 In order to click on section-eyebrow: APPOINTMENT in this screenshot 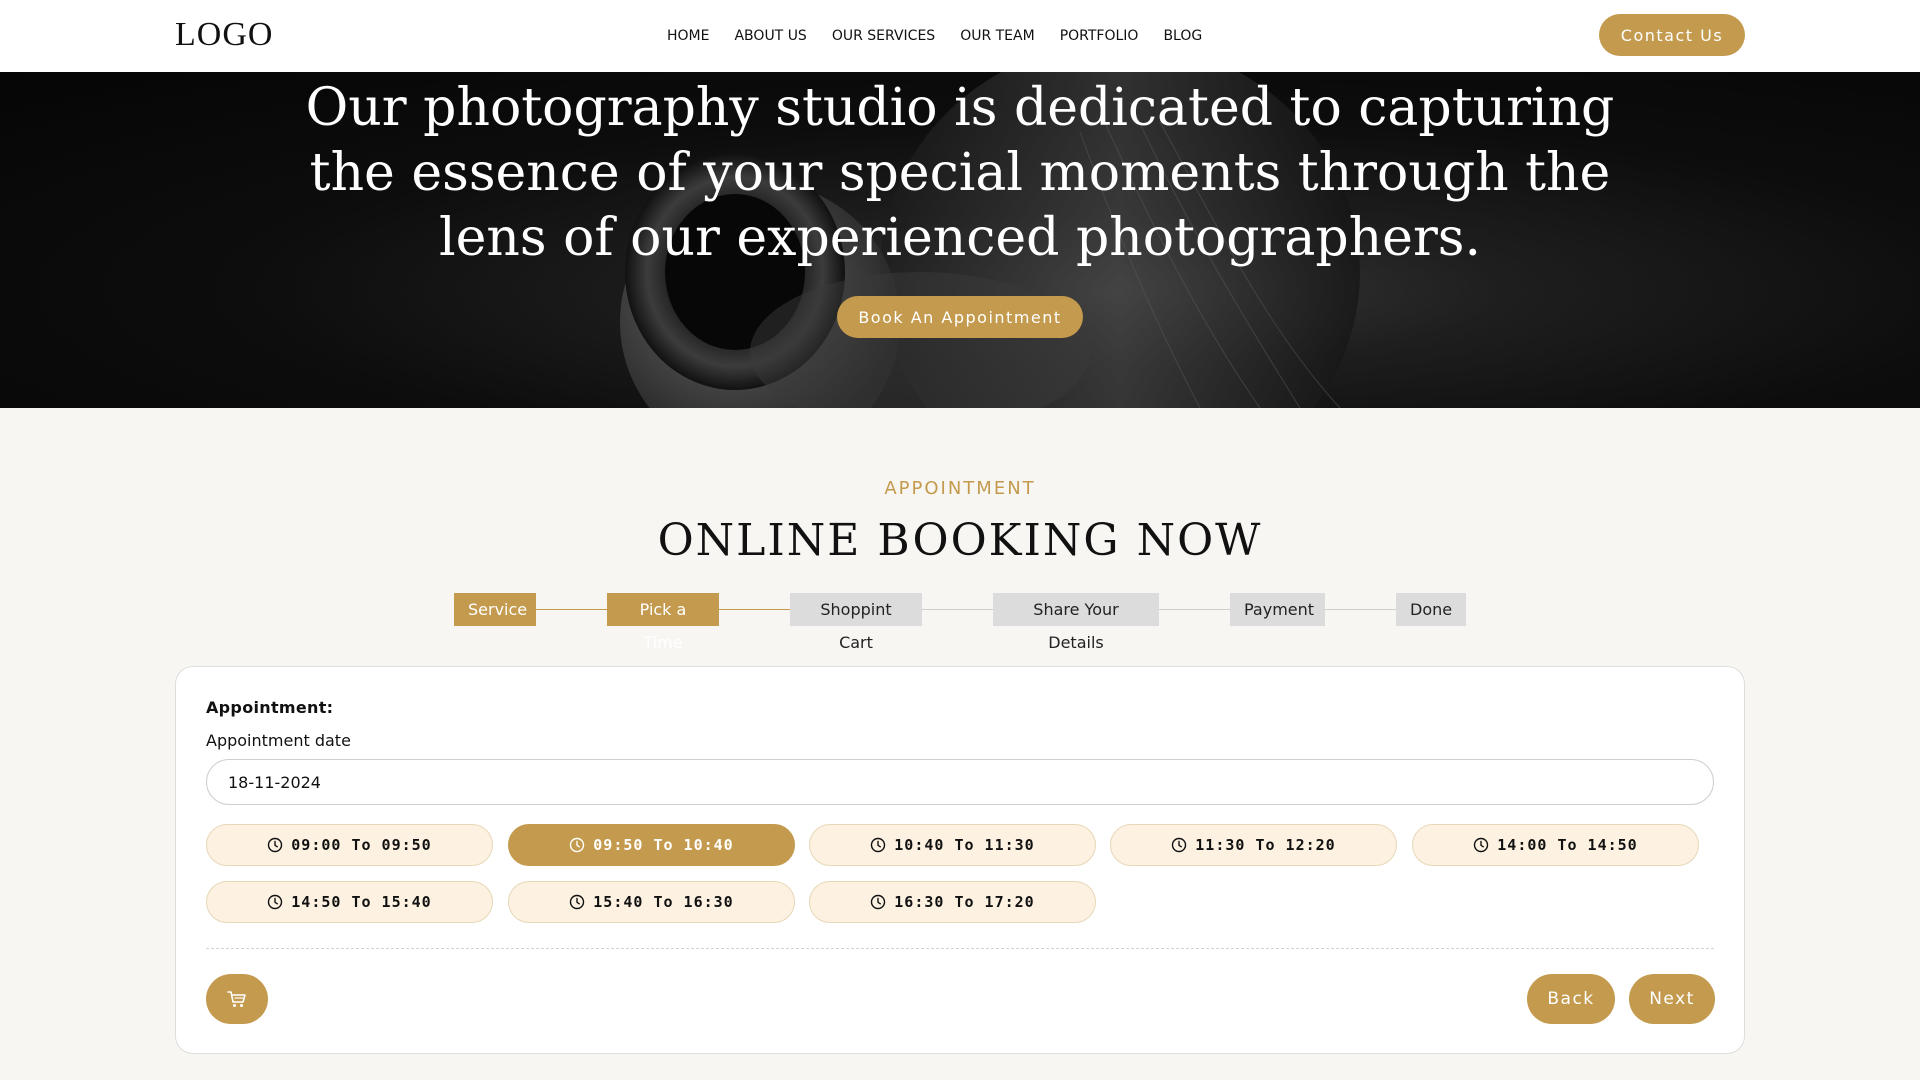, I will do `click(960, 488)`.